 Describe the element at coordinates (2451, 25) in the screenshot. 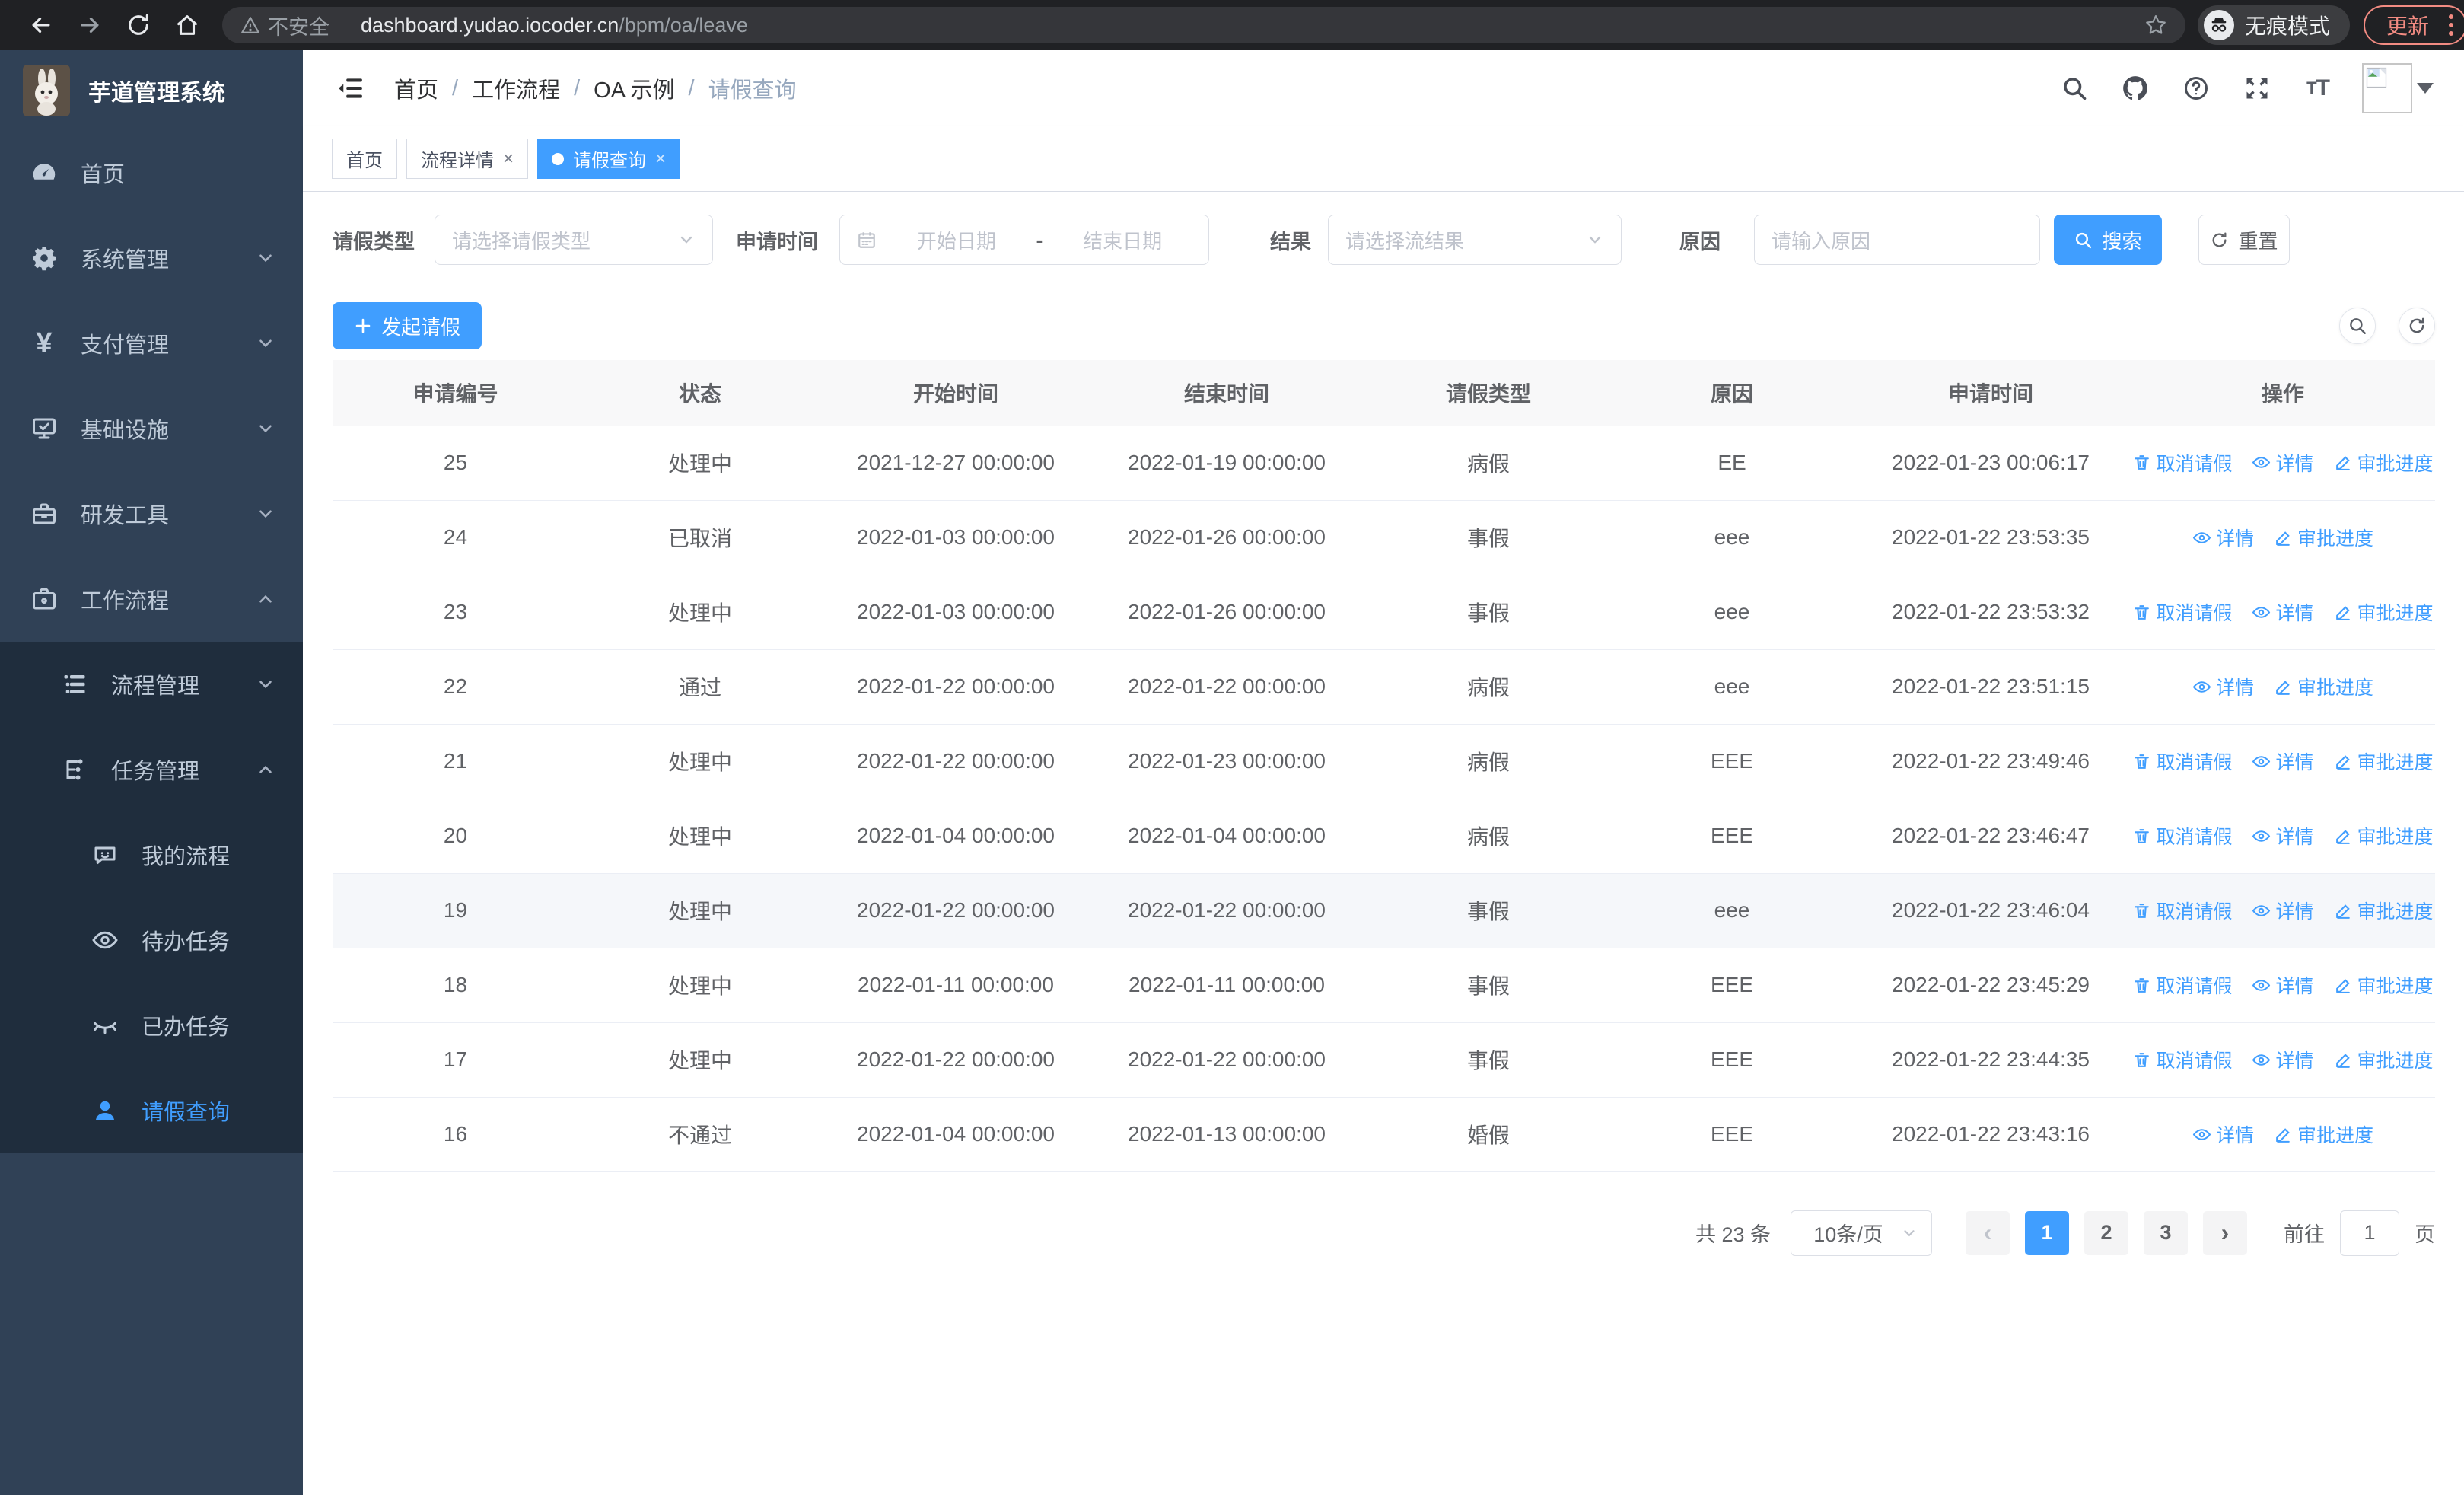

I see `browser-menu-icon` at that location.